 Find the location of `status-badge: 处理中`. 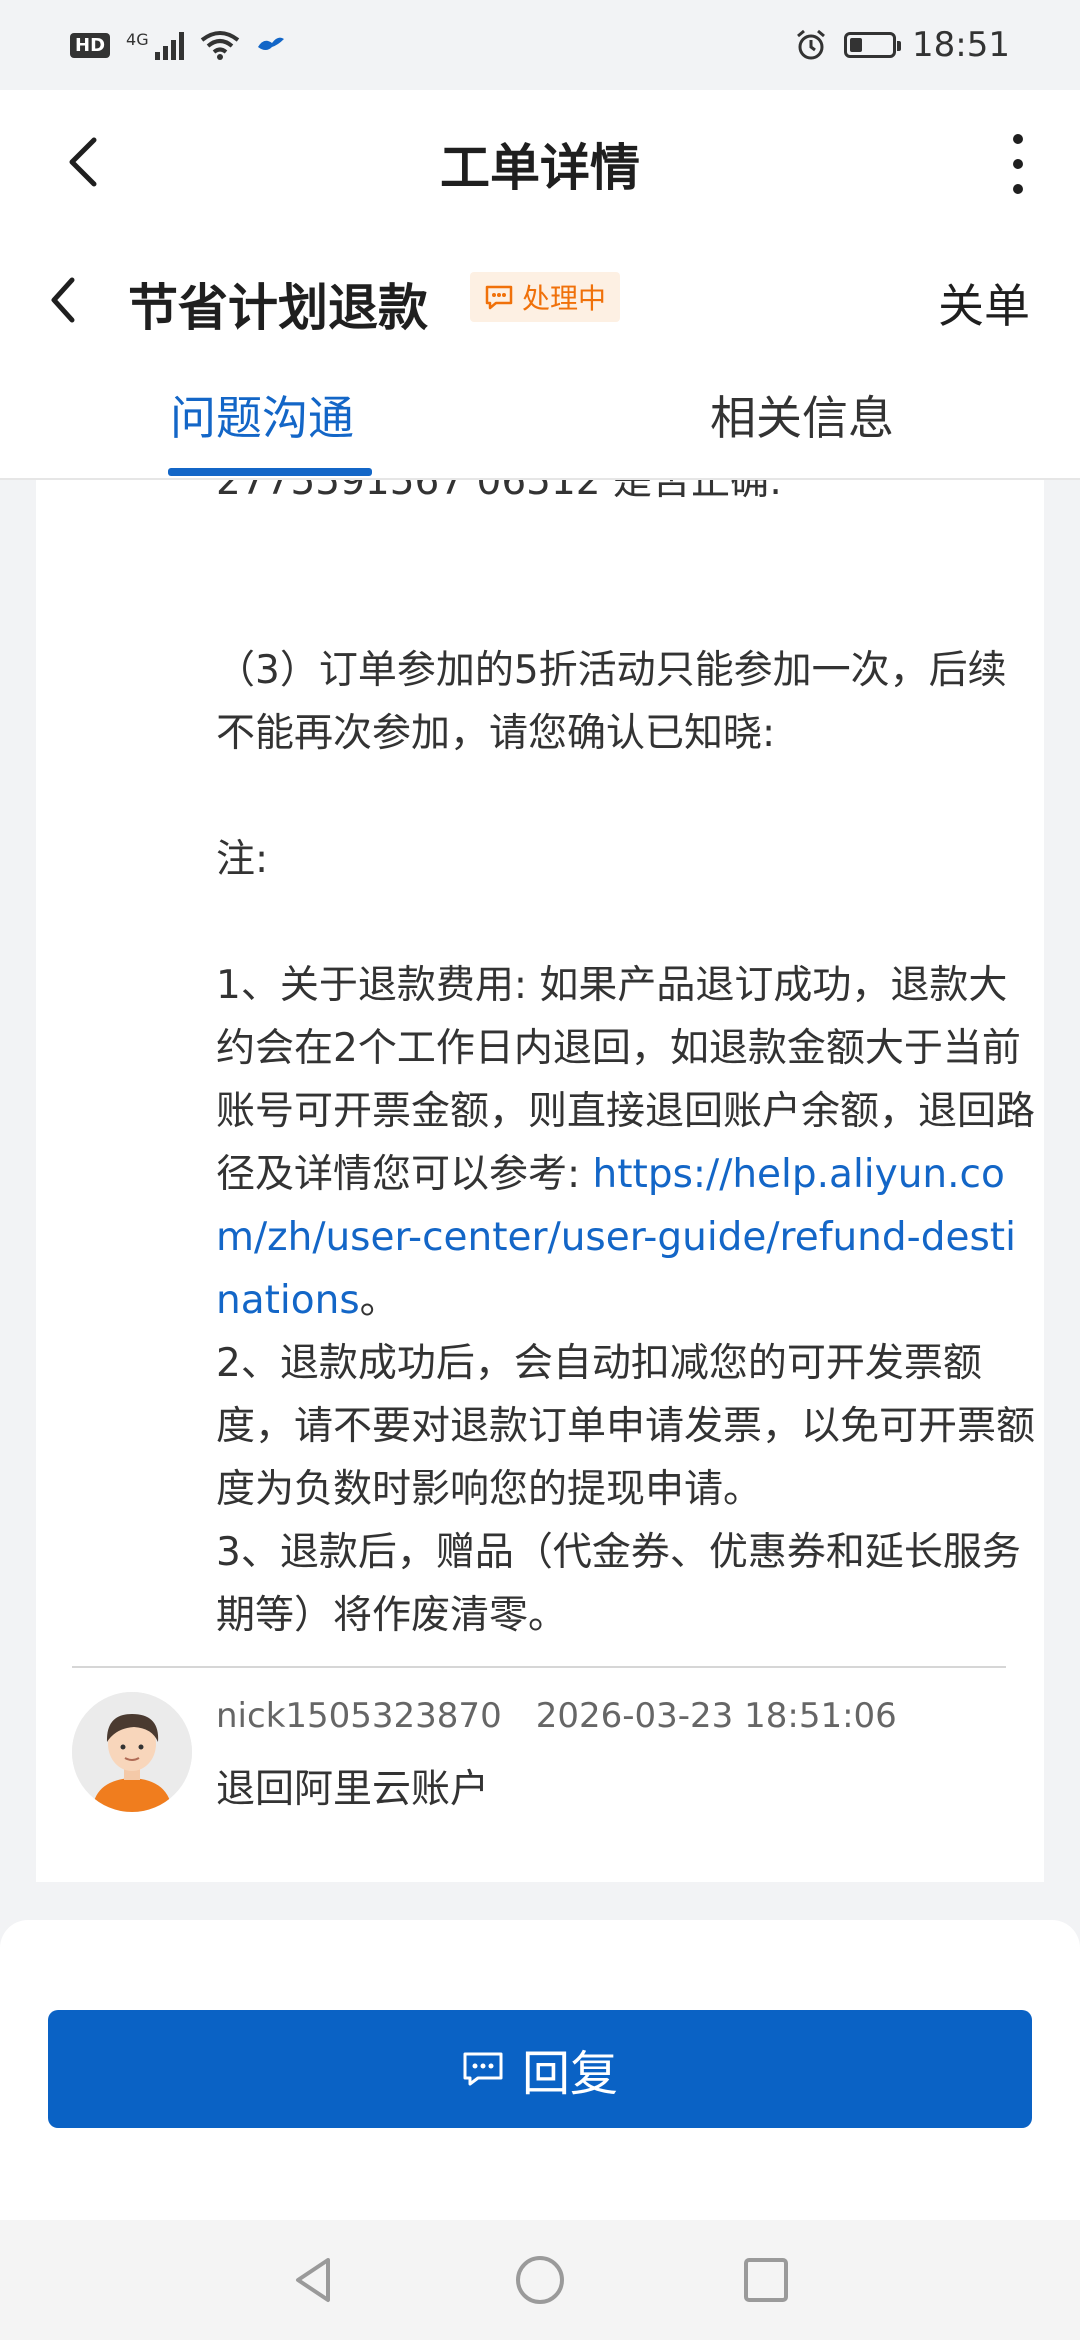

status-badge: 处理中 is located at coordinates (545, 297).